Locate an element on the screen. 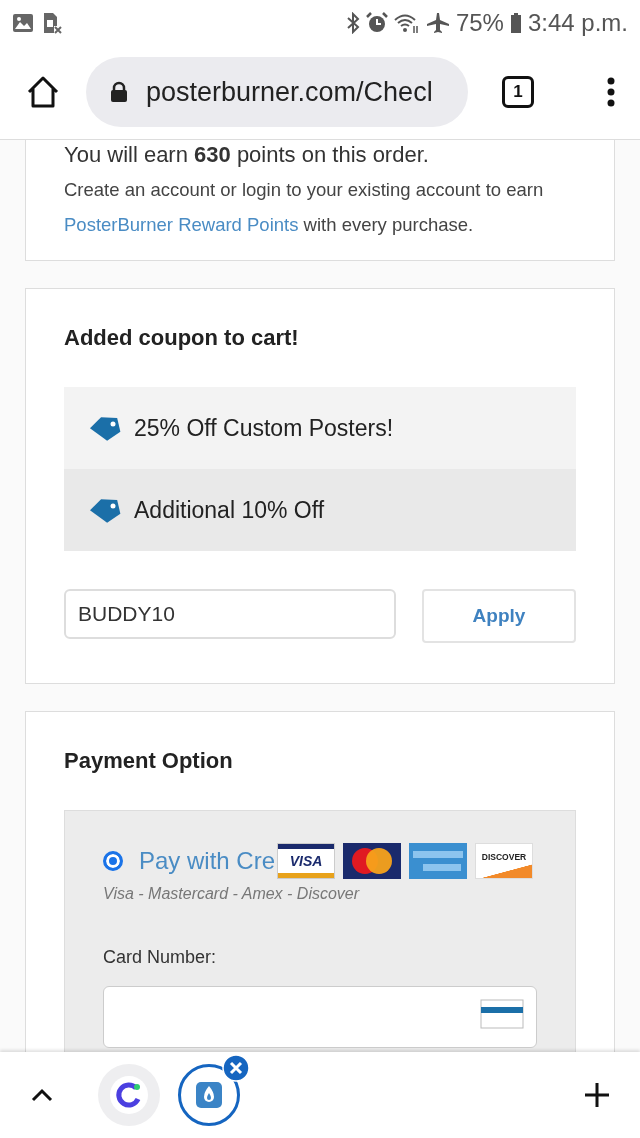 This screenshot has width=640, height=1138. chevron-up-icon is located at coordinates (42, 1095).